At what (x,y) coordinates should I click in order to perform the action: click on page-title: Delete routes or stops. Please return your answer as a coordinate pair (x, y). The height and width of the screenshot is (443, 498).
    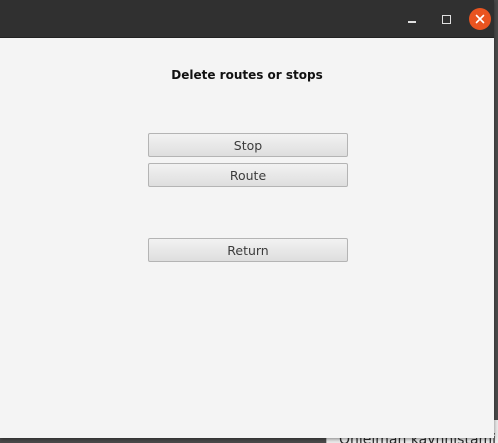
    Looking at the image, I should click on (247, 75).